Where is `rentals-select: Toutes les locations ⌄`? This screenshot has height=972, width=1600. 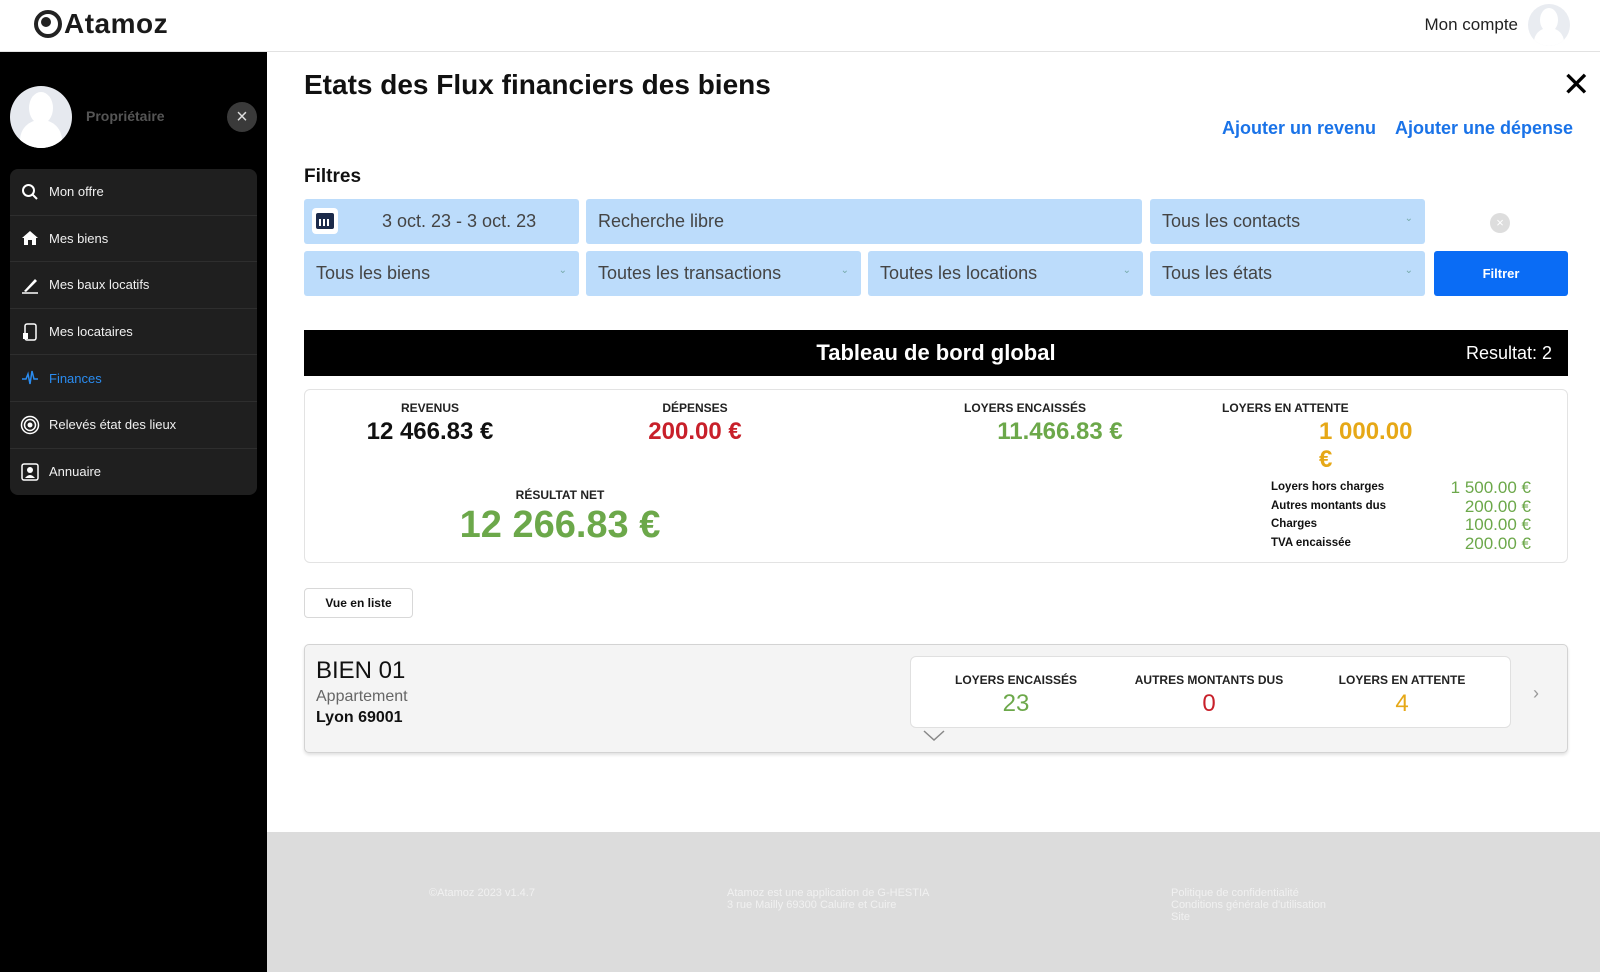 rentals-select: Toutes les locations ⌄ is located at coordinates (1005, 273).